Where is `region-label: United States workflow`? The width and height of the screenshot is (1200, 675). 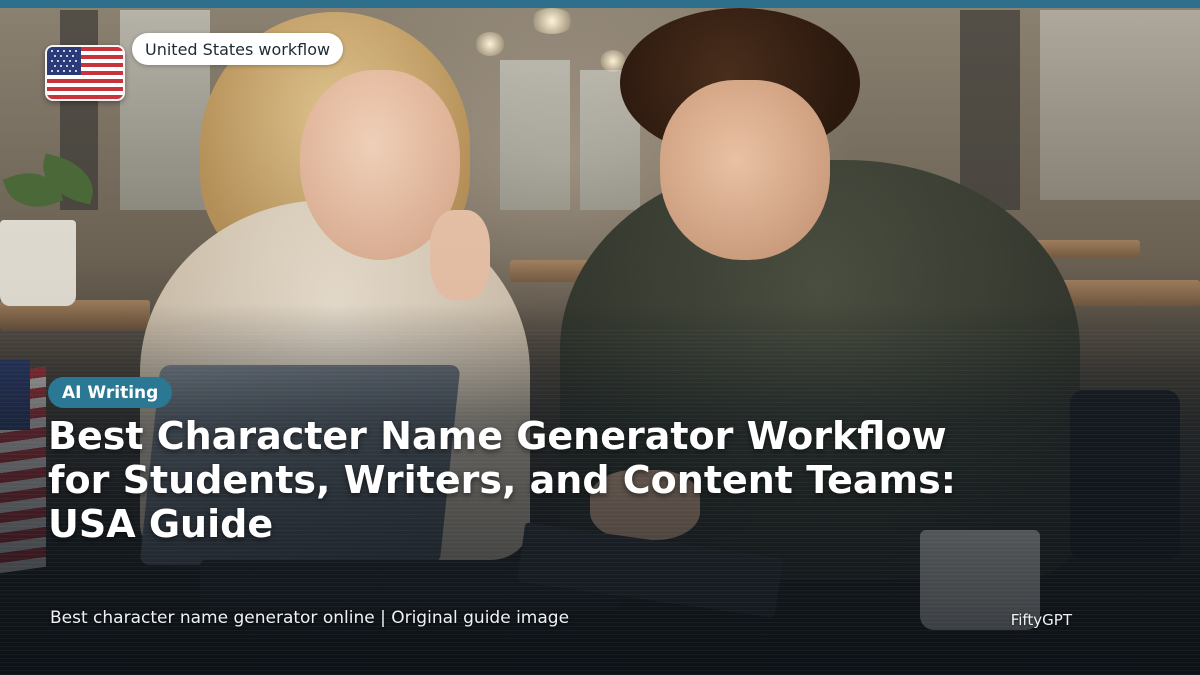
region-label: United States workflow is located at coordinates (238, 49).